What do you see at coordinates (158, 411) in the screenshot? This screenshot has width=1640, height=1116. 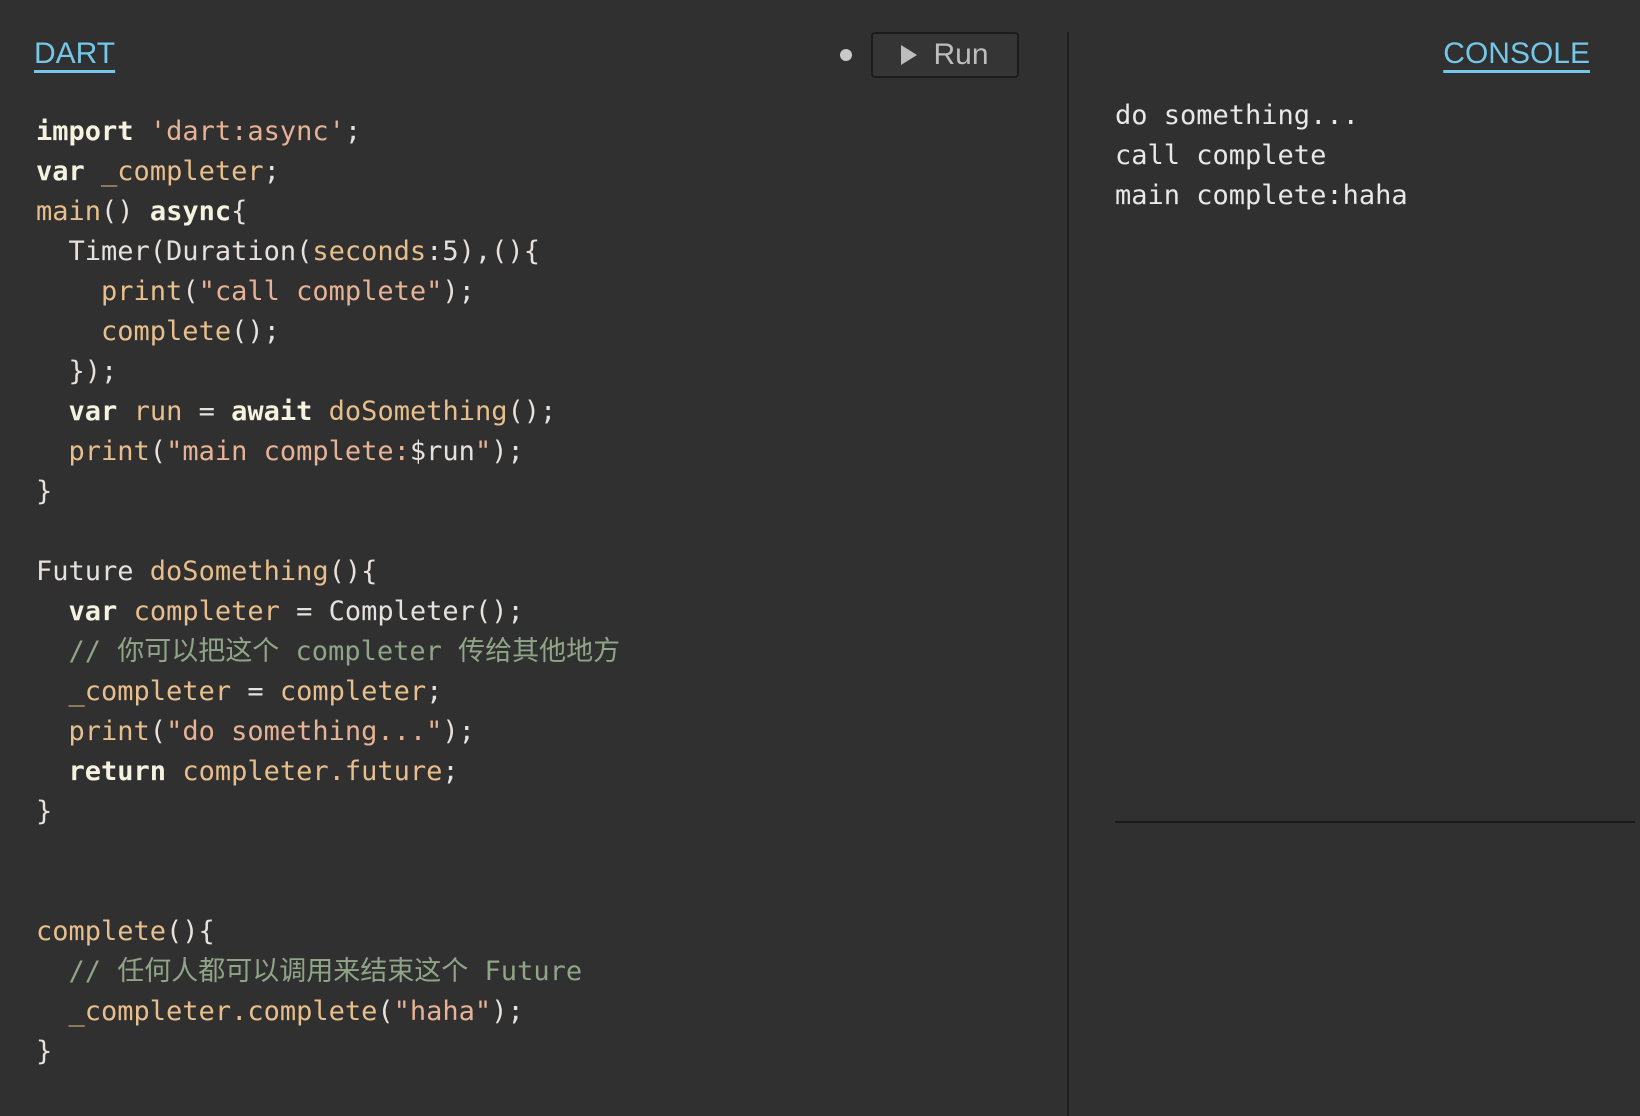 I see `code-token: run` at bounding box center [158, 411].